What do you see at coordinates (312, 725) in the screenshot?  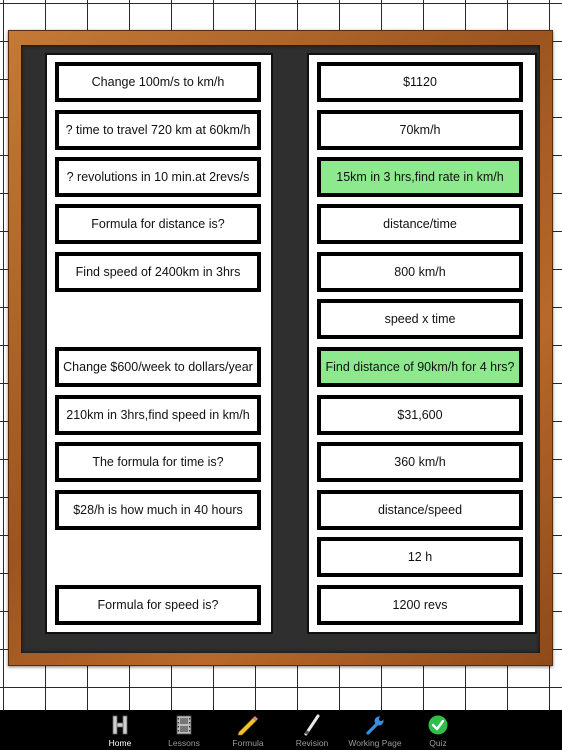 I see `pen-icon` at bounding box center [312, 725].